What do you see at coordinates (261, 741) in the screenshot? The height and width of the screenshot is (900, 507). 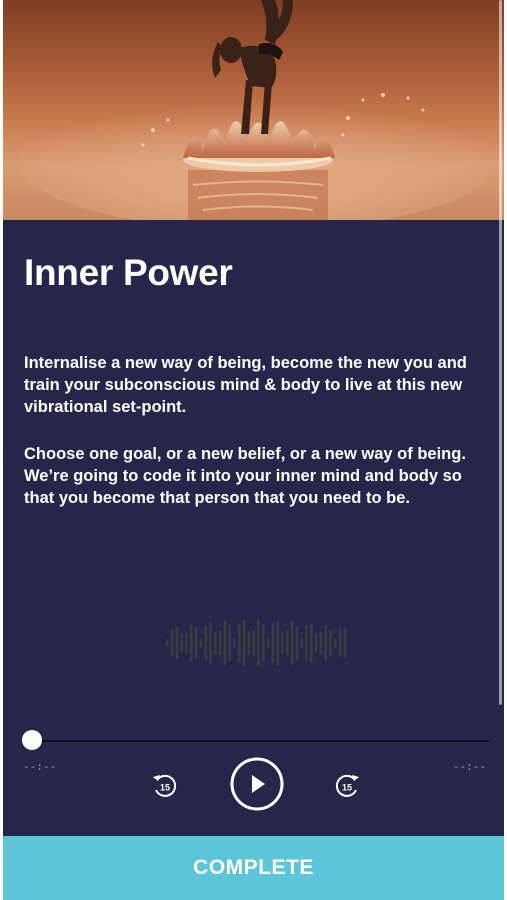 I see `seek-bar` at bounding box center [261, 741].